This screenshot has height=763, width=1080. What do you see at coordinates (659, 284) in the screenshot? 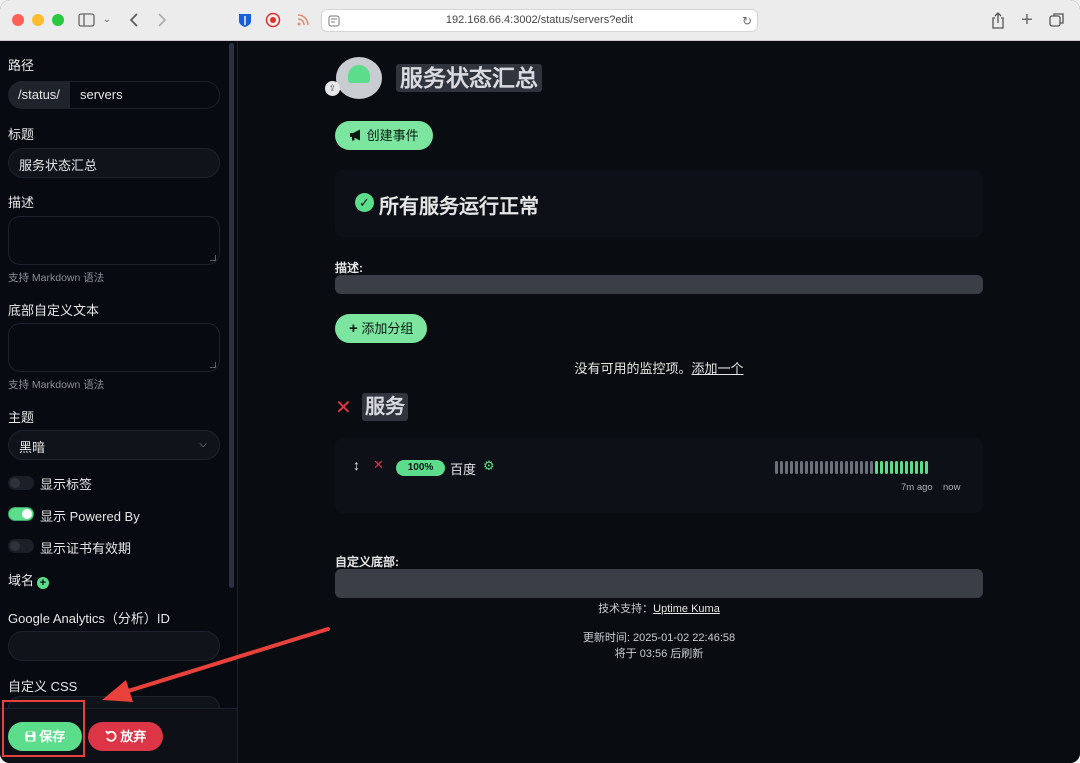
I see `description-editor` at bounding box center [659, 284].